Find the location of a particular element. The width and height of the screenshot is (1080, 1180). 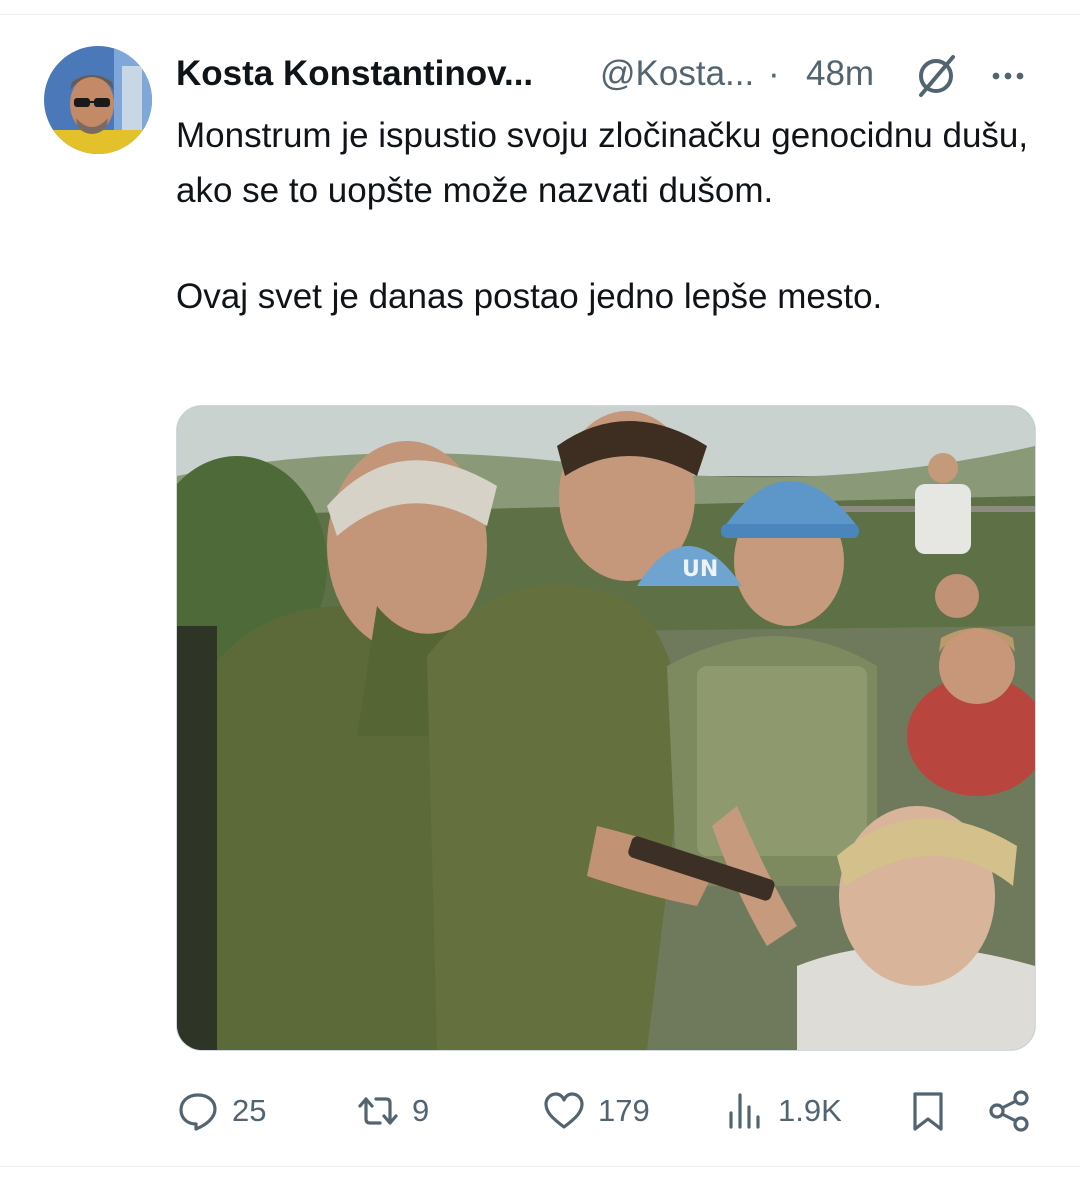

bookmark-icon is located at coordinates (928, 1111).